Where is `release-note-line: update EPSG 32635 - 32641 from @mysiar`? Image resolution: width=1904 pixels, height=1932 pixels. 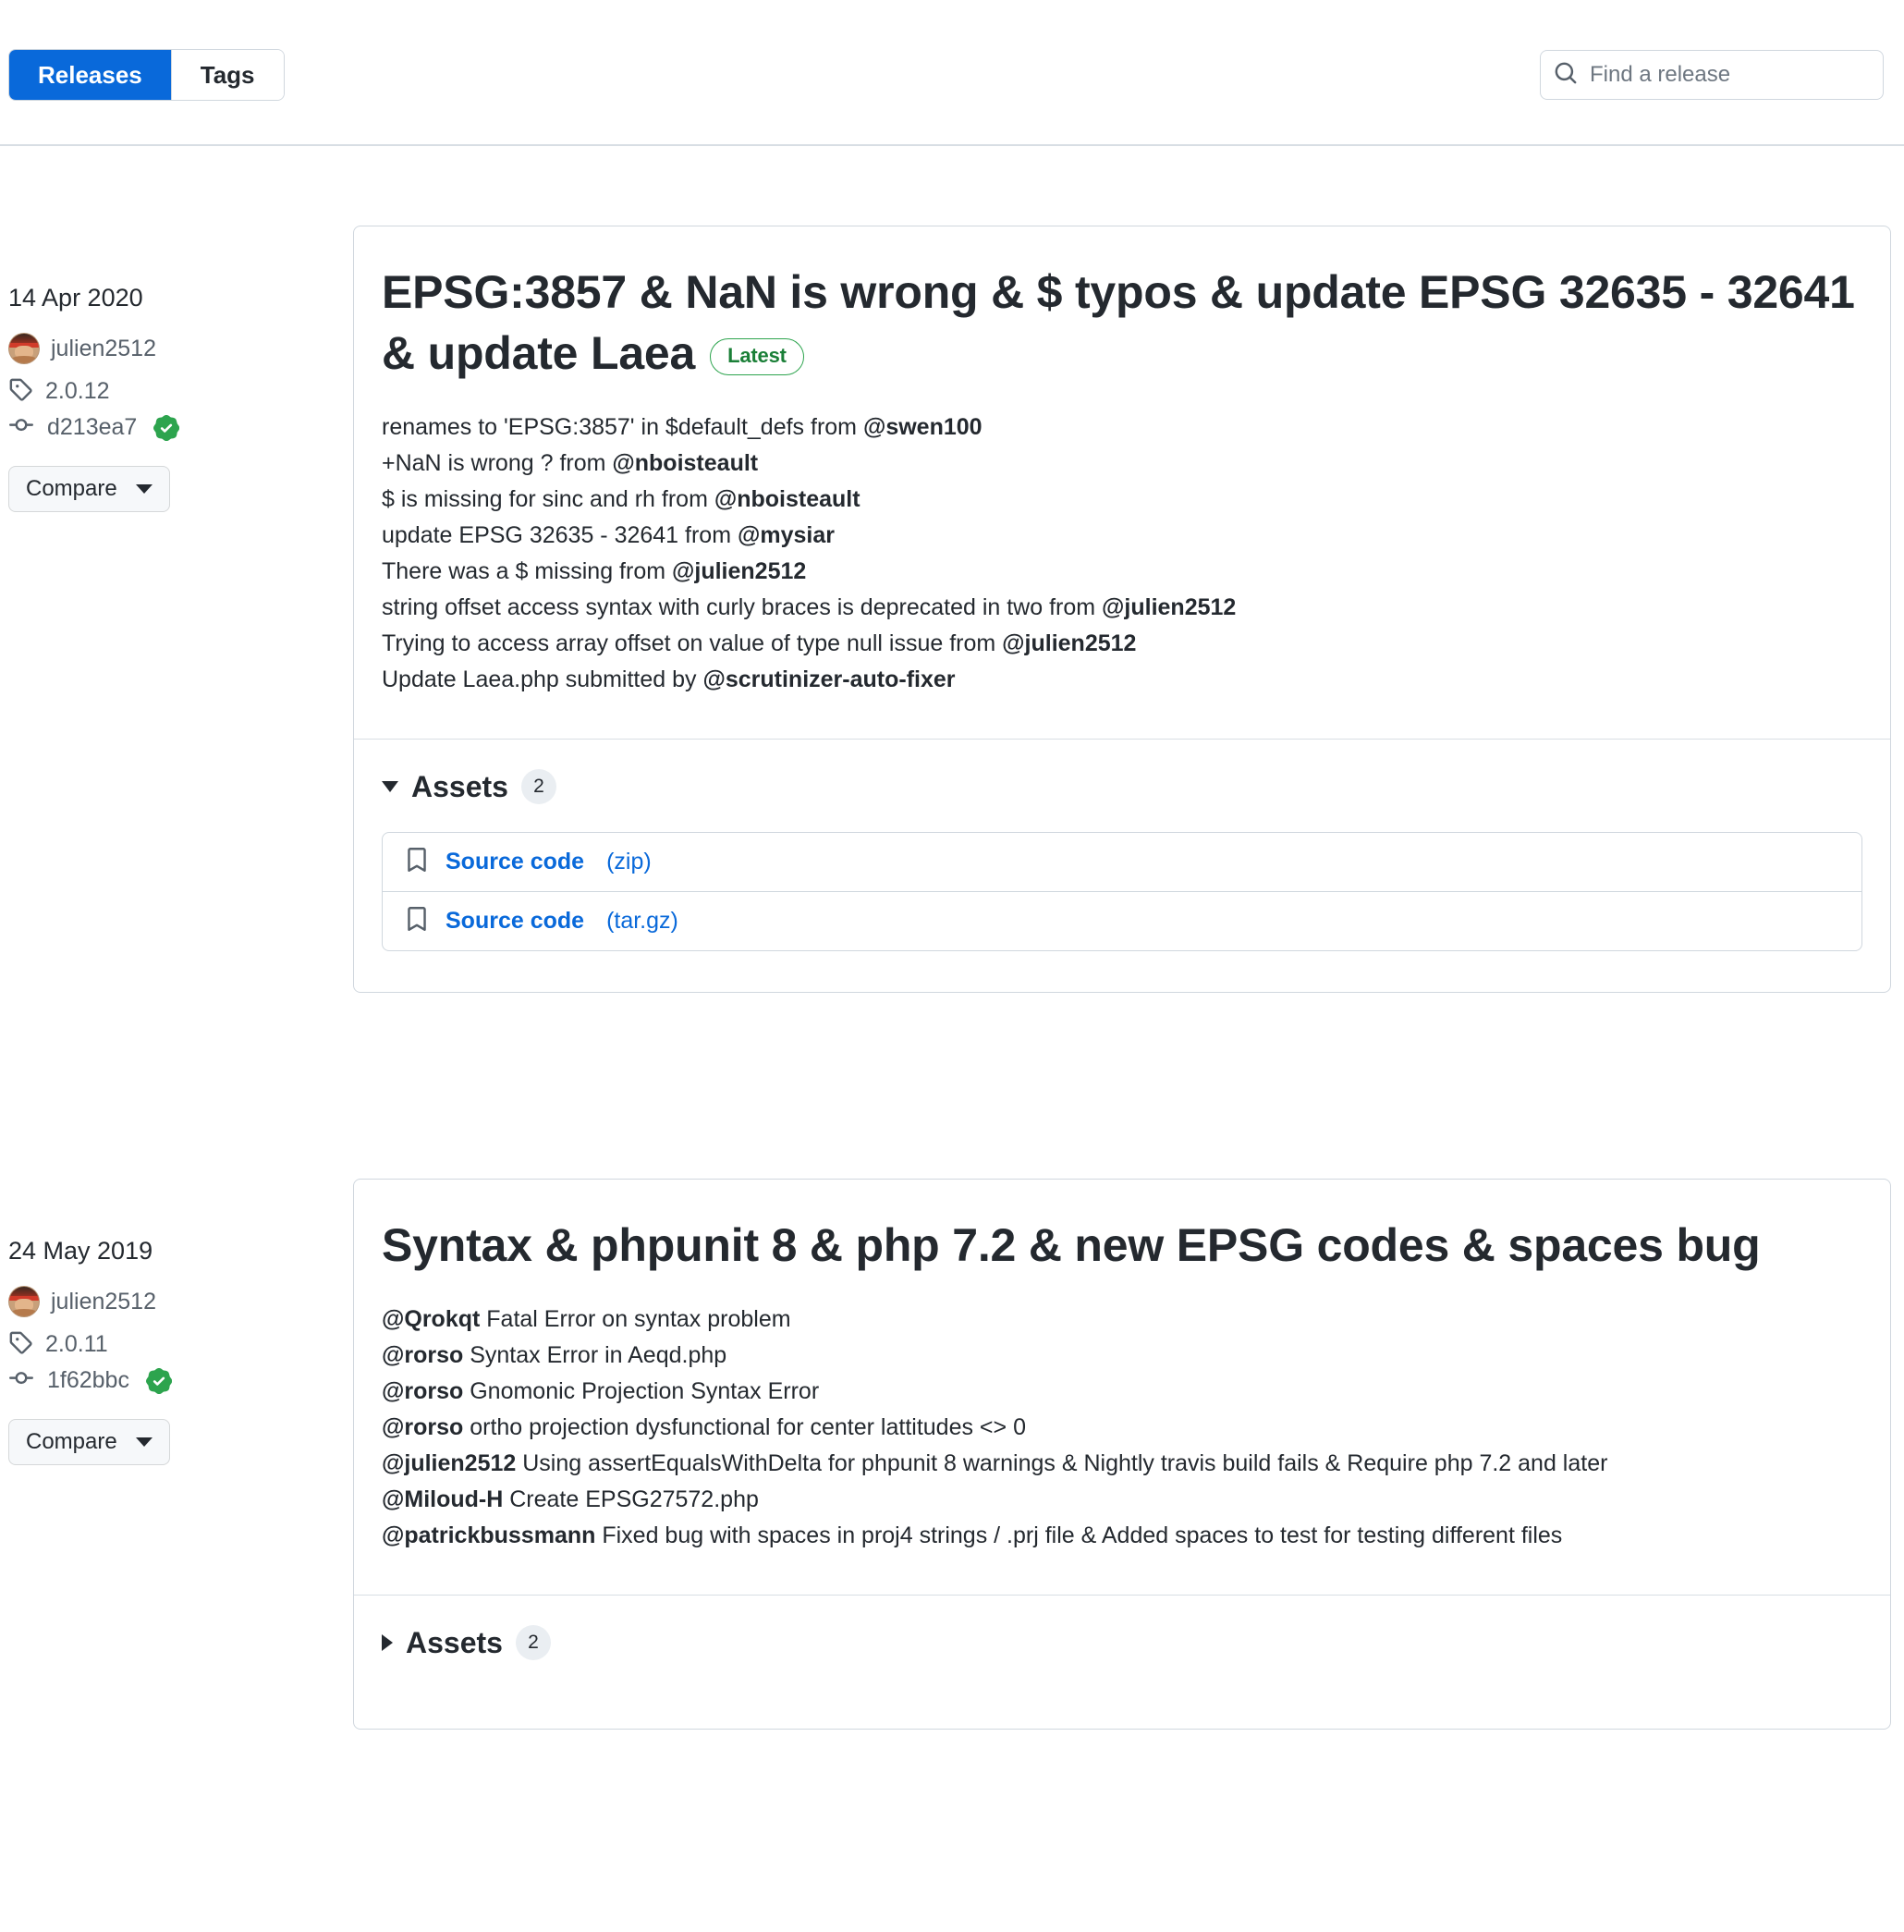 release-note-line: update EPSG 32635 - 32641 from @mysiar is located at coordinates (1122, 536).